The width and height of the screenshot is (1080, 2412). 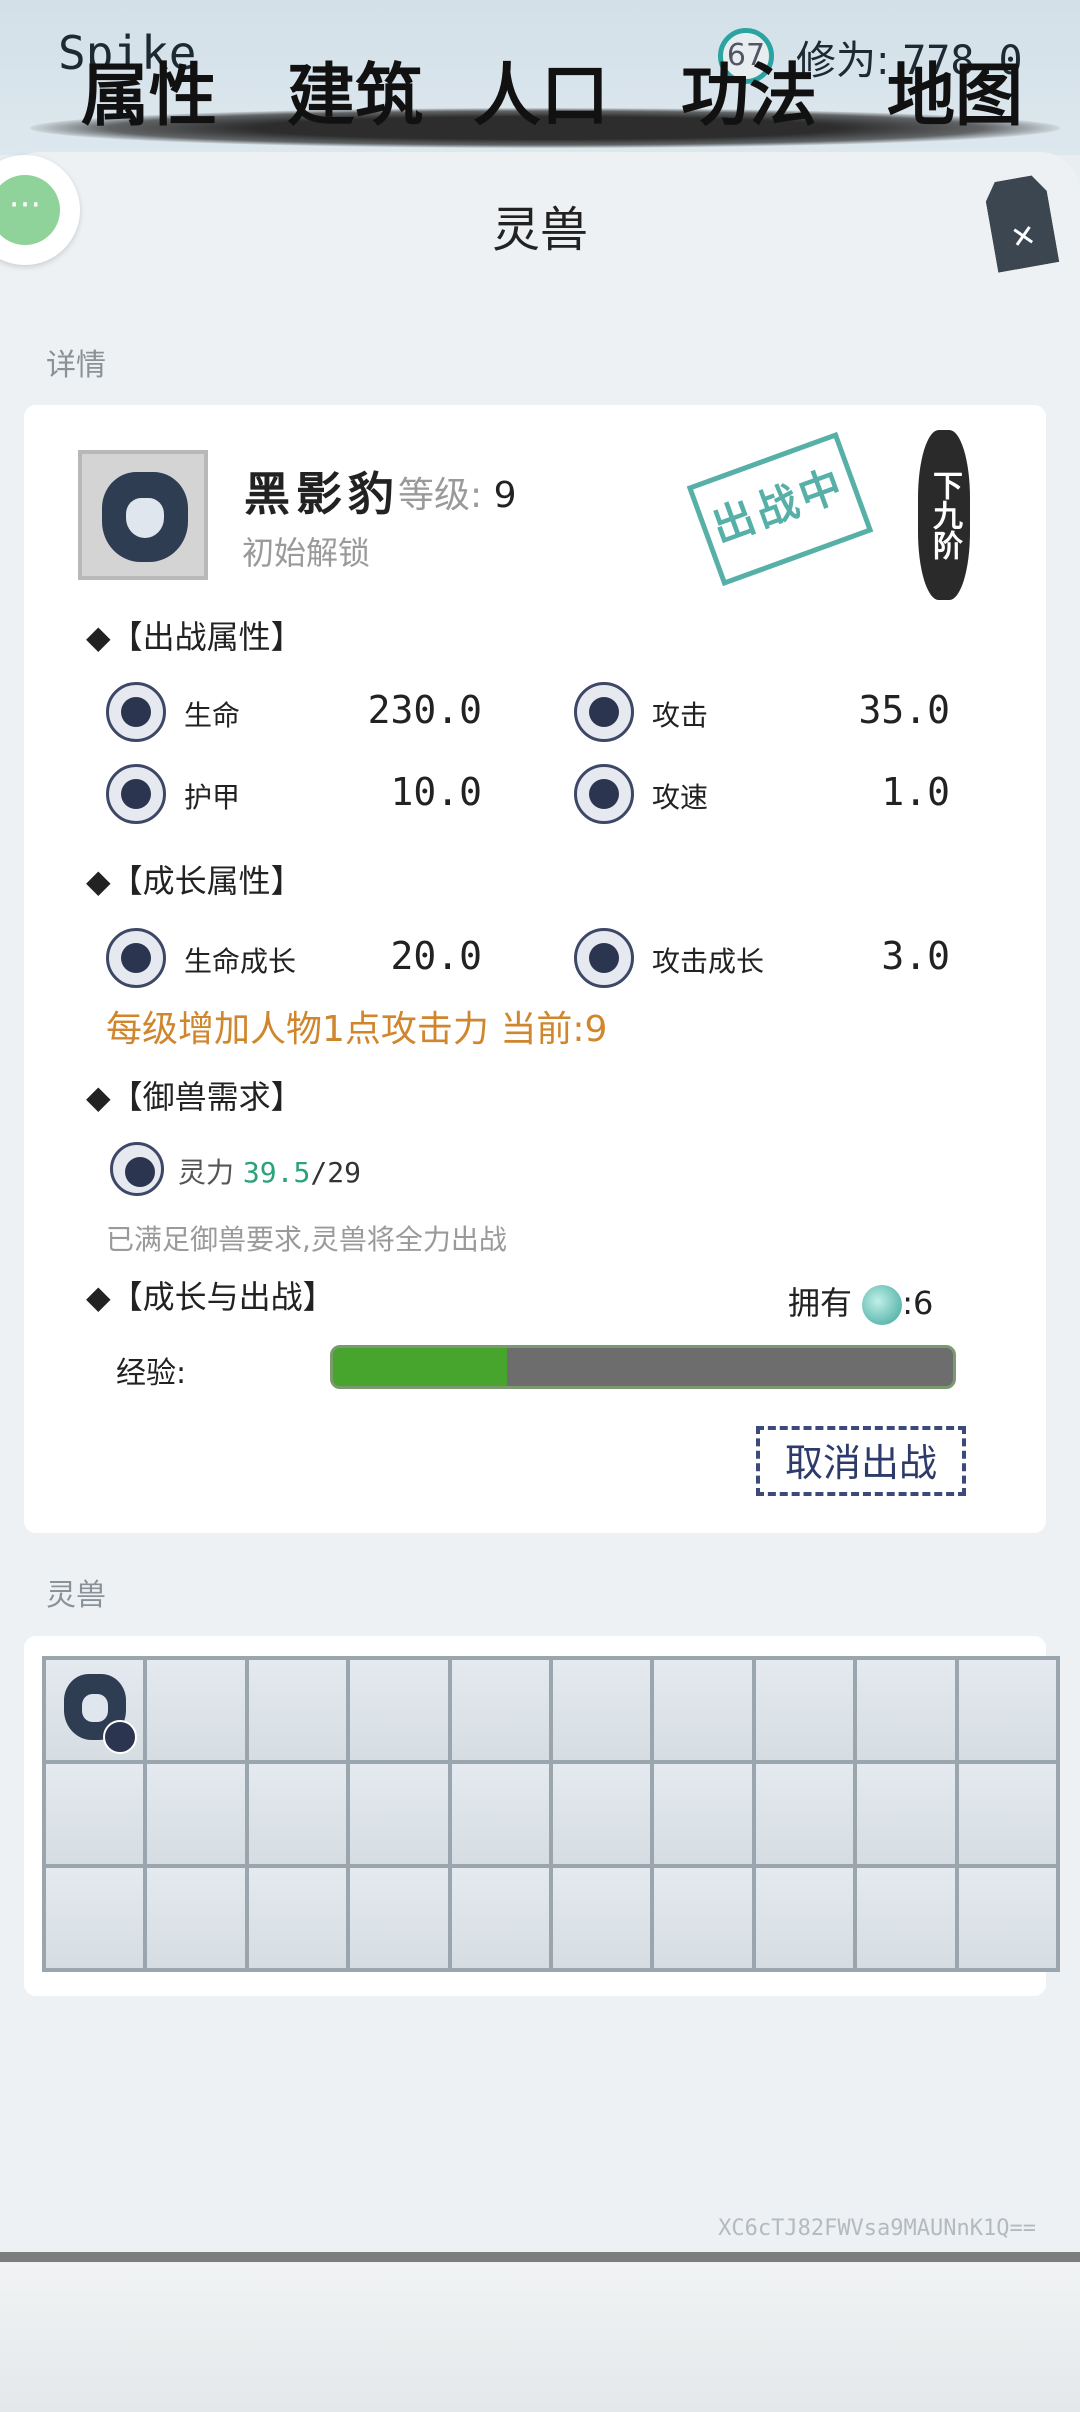 I want to click on spirit-gem-icon, so click(x=882, y=1305).